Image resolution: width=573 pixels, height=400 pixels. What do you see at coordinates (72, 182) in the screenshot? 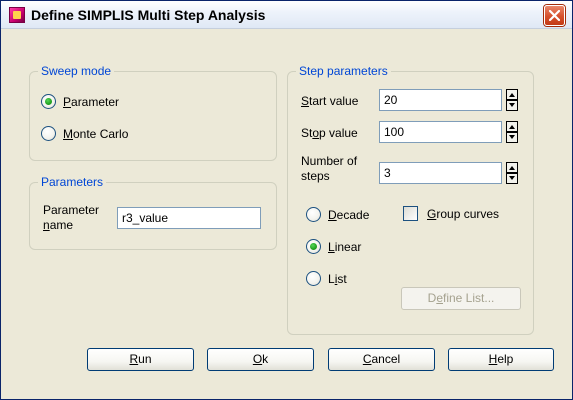
I see `parameters-title: Parameters` at bounding box center [72, 182].